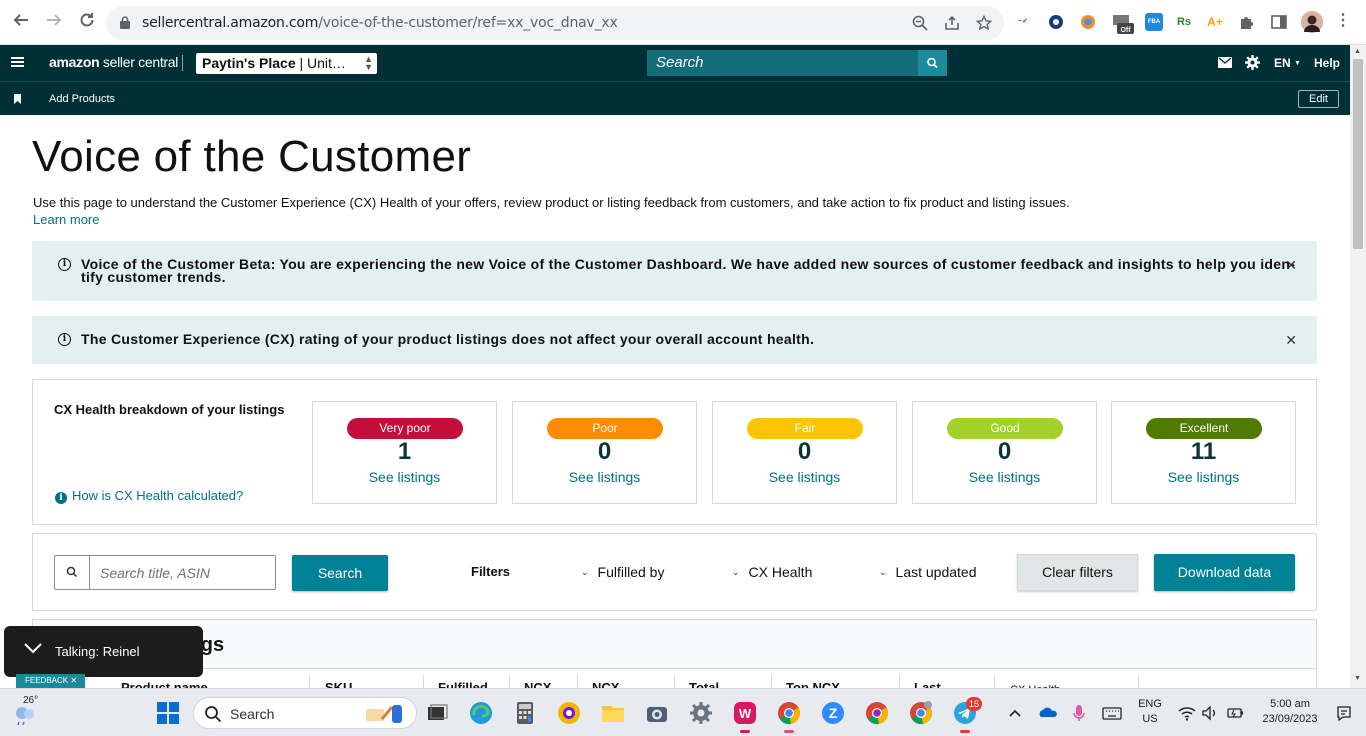  I want to click on task-view-icon, so click(437, 713).